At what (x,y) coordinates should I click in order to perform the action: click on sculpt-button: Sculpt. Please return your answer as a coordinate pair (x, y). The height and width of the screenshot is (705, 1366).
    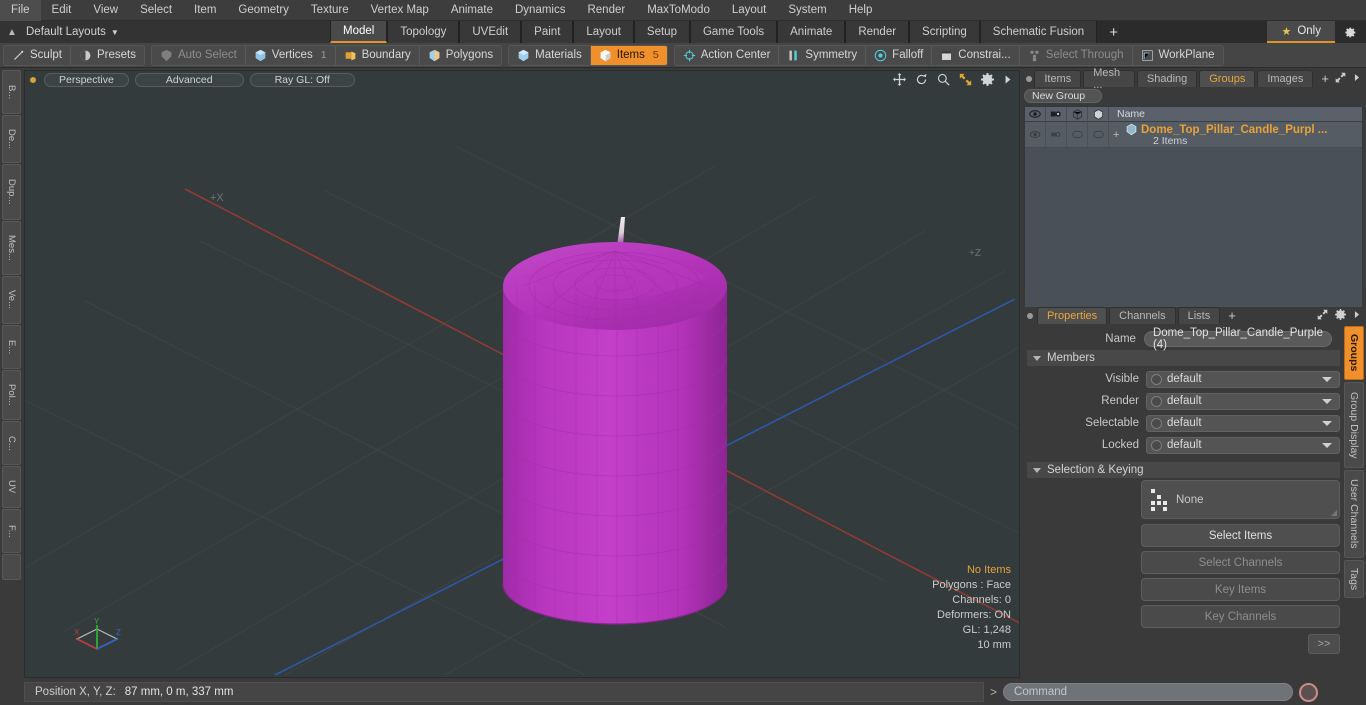
    Looking at the image, I should click on (37, 55).